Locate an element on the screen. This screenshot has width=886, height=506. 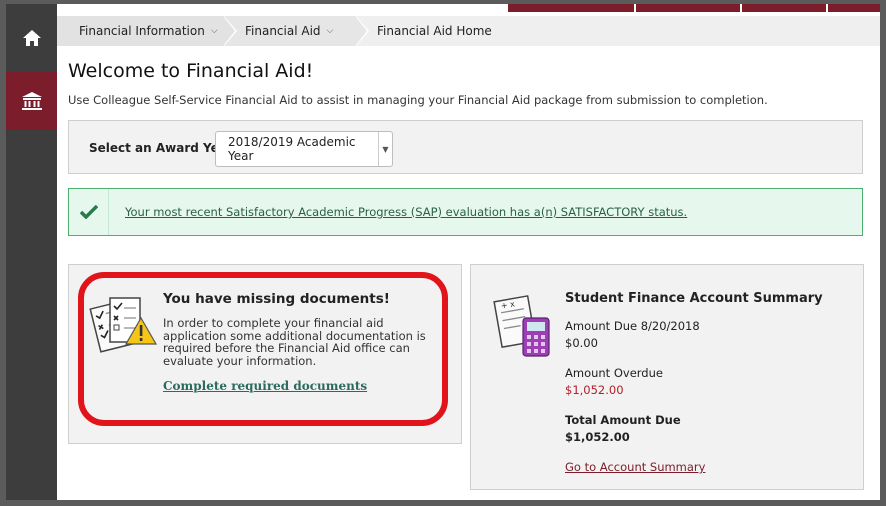
award-year-select: 2018/2019 Academic Year ▼ is located at coordinates (304, 149).